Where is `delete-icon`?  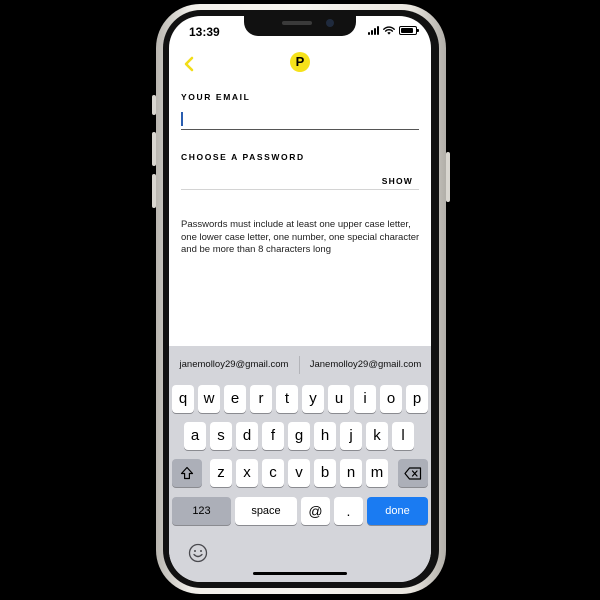 delete-icon is located at coordinates (413, 473).